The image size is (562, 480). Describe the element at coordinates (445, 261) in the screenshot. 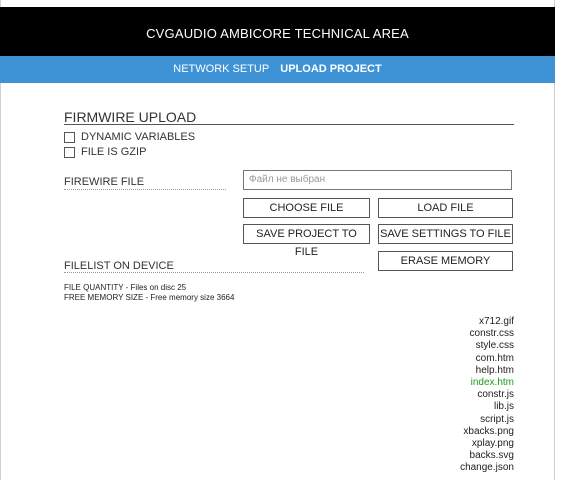

I see `erase-memory-button: ERASE MEMORY` at that location.